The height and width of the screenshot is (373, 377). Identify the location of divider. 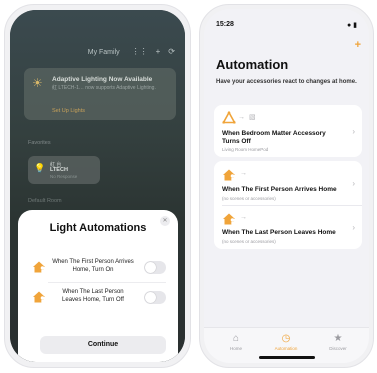
(107, 282).